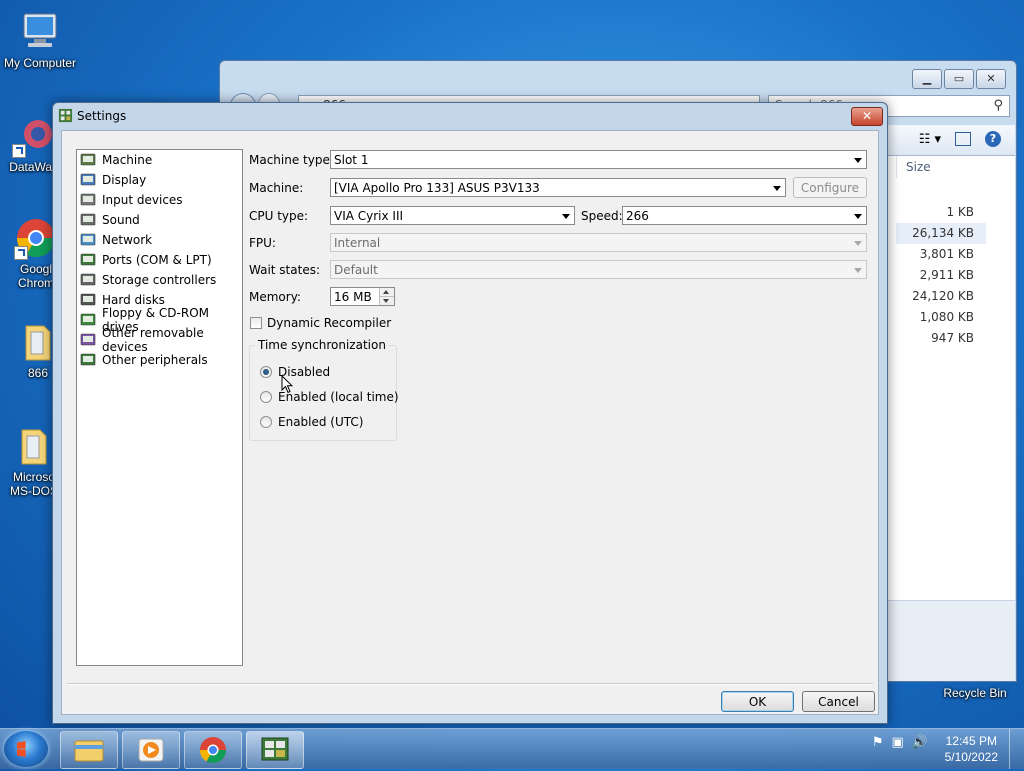  Describe the element at coordinates (941, 254) in the screenshot. I see `file-size-cell: 3,801 KB` at that location.